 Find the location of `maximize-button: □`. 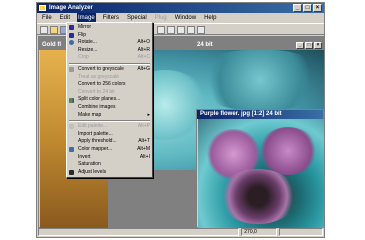

maximize-button: □ is located at coordinates (307, 8).